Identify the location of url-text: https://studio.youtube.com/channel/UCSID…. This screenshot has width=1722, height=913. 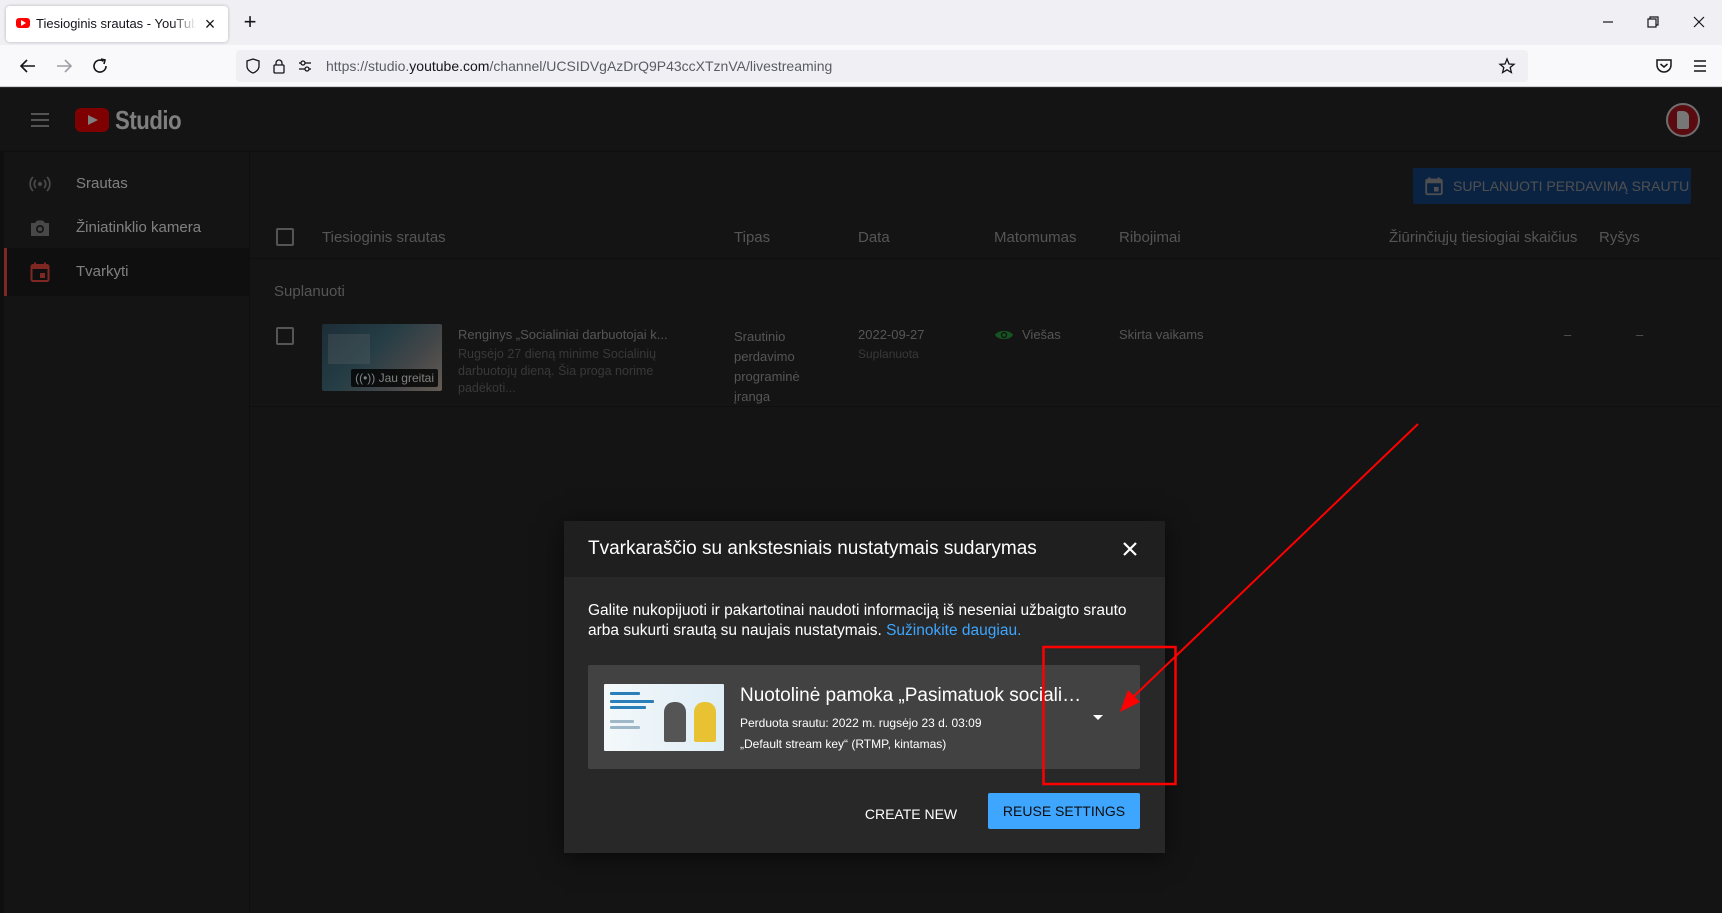
(579, 66).